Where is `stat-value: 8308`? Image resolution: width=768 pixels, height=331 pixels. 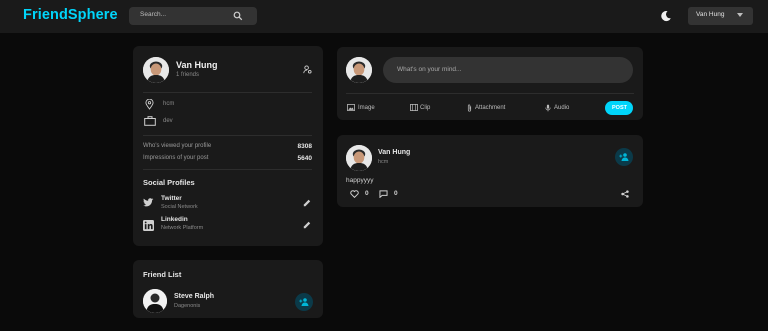 stat-value: 8308 is located at coordinates (304, 146).